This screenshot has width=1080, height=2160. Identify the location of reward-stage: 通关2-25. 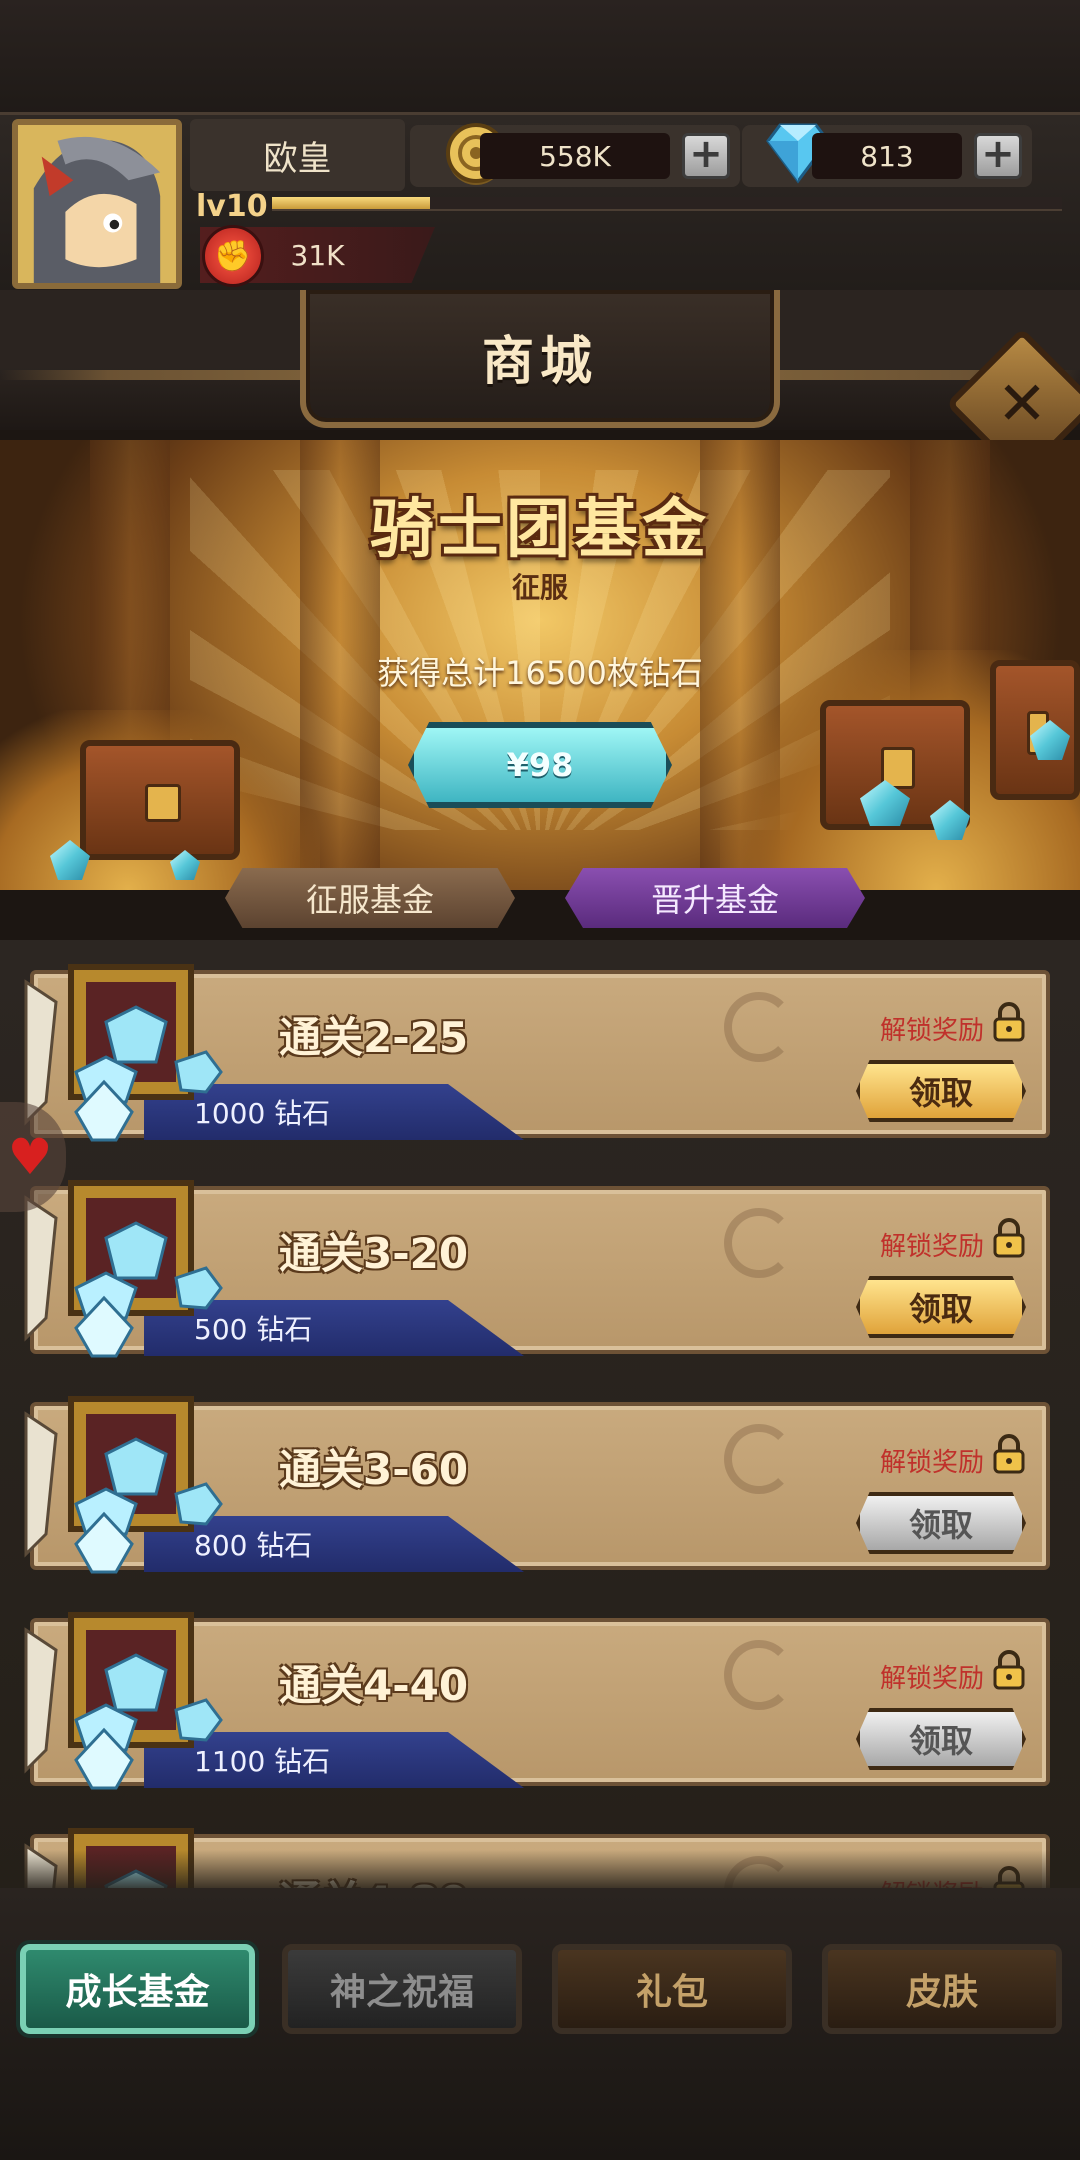
(374, 1037).